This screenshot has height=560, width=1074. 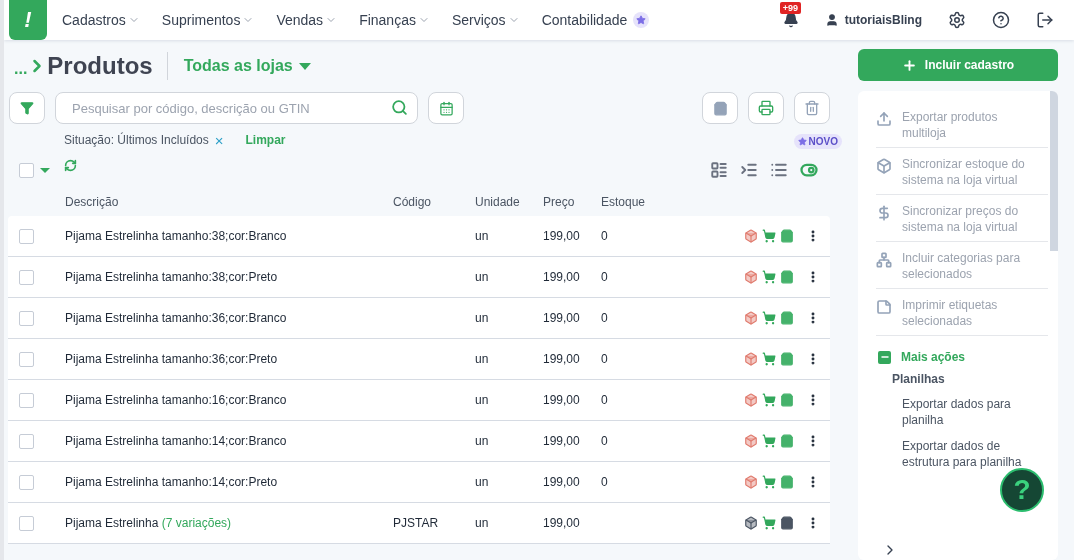 What do you see at coordinates (416, 523) in the screenshot?
I see `code-cell-text: PJSTAR` at bounding box center [416, 523].